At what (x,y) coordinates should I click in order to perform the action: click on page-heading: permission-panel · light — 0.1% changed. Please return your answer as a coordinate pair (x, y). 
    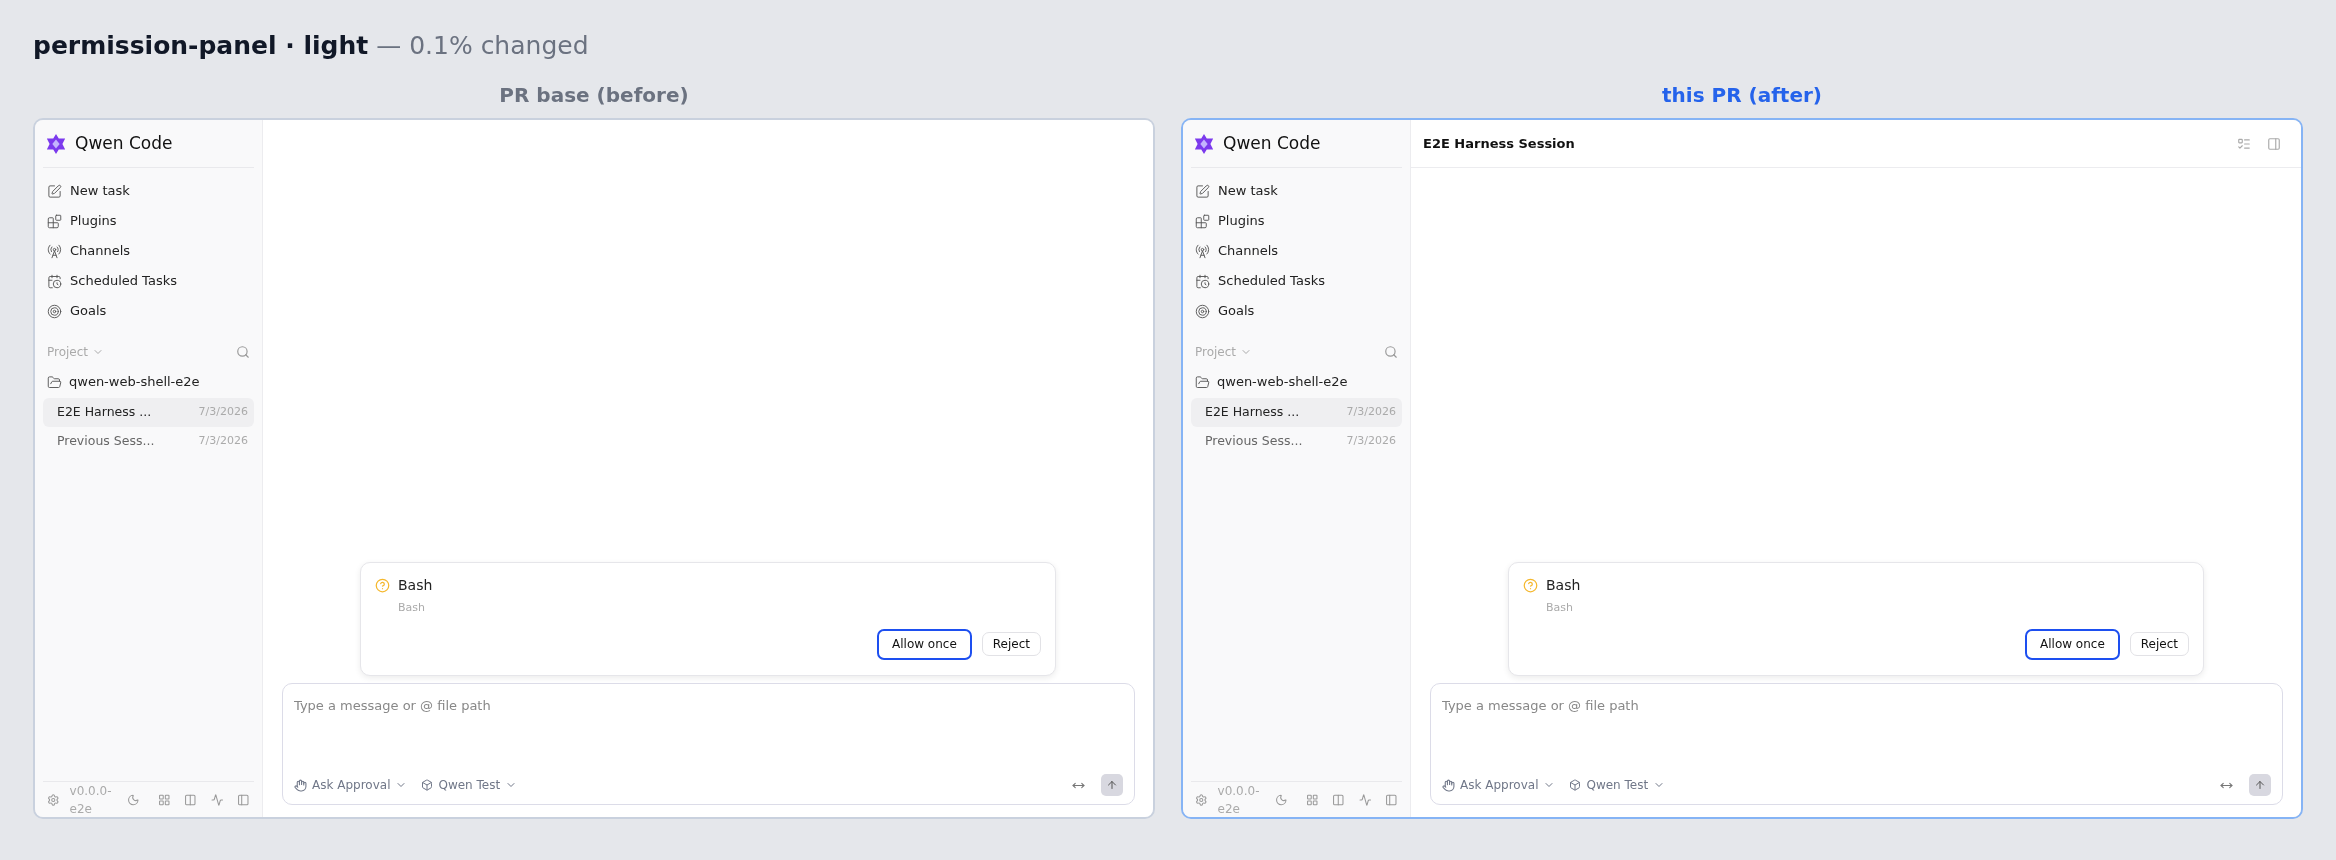
    Looking at the image, I should click on (311, 46).